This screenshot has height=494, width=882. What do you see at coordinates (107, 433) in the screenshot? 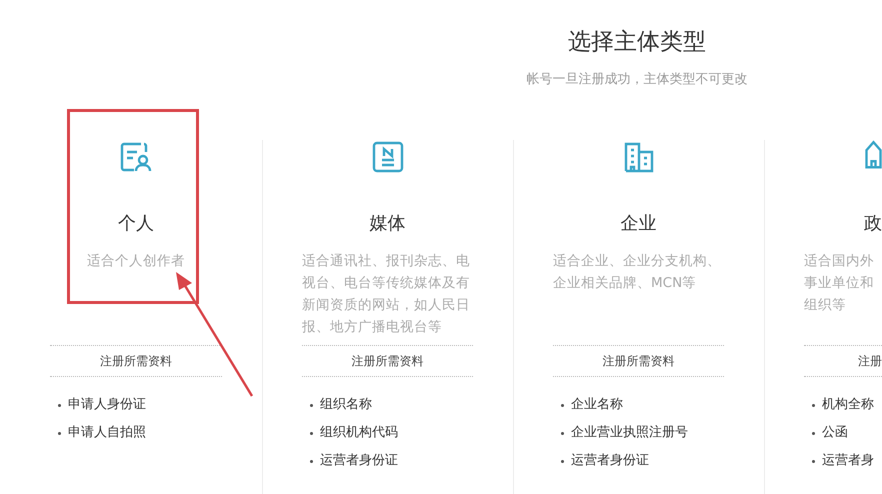
I see `requirement-item: 申请人自拍照` at bounding box center [107, 433].